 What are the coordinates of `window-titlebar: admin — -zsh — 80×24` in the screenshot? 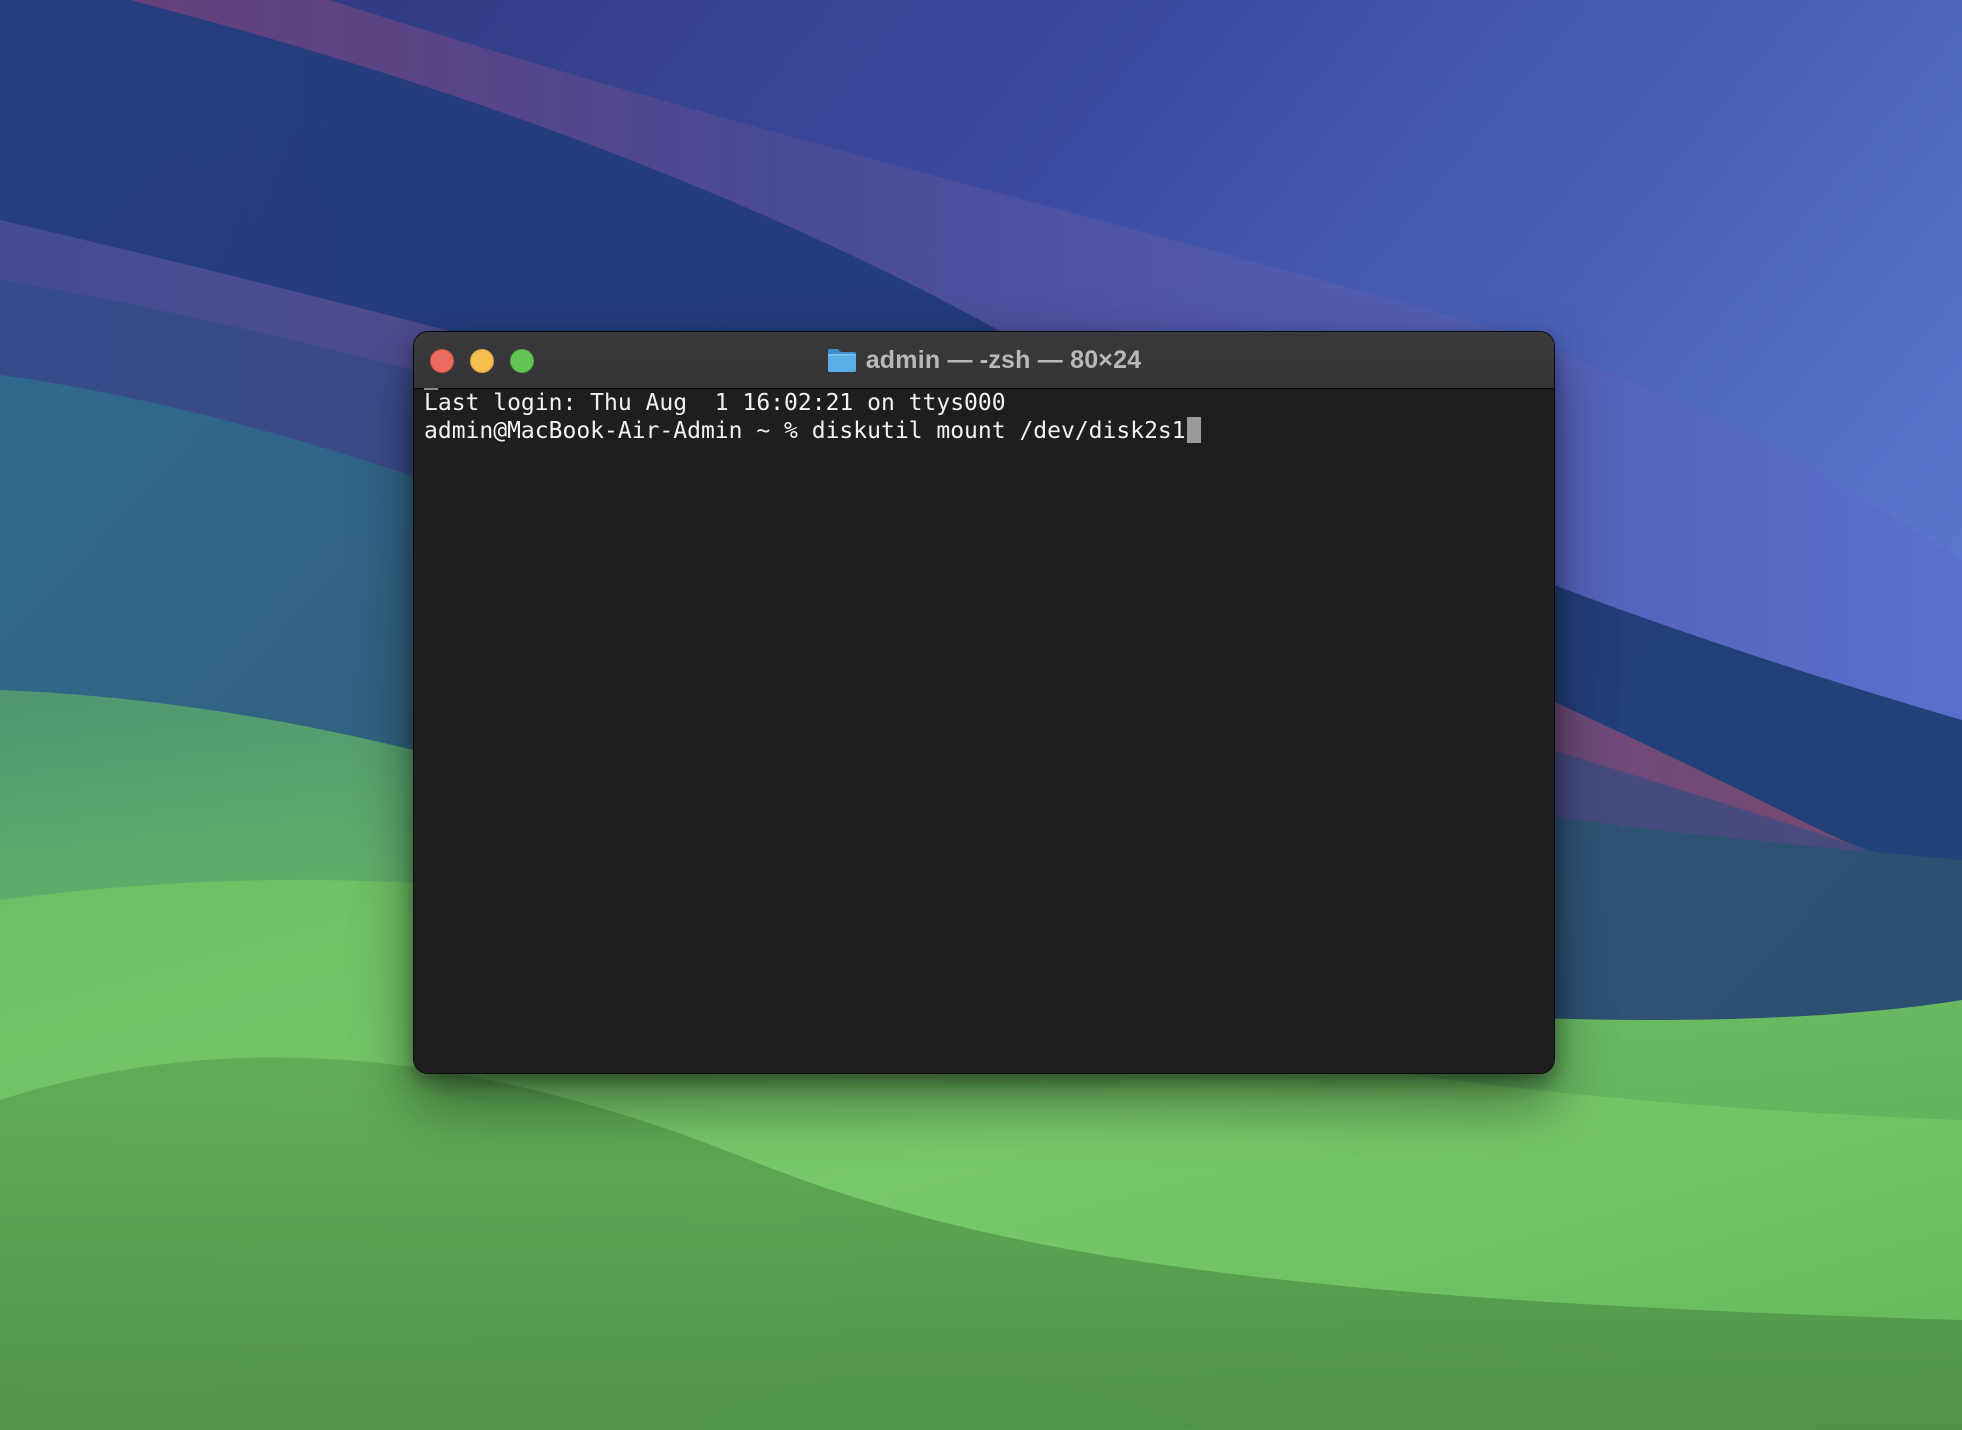 It's located at (984, 360).